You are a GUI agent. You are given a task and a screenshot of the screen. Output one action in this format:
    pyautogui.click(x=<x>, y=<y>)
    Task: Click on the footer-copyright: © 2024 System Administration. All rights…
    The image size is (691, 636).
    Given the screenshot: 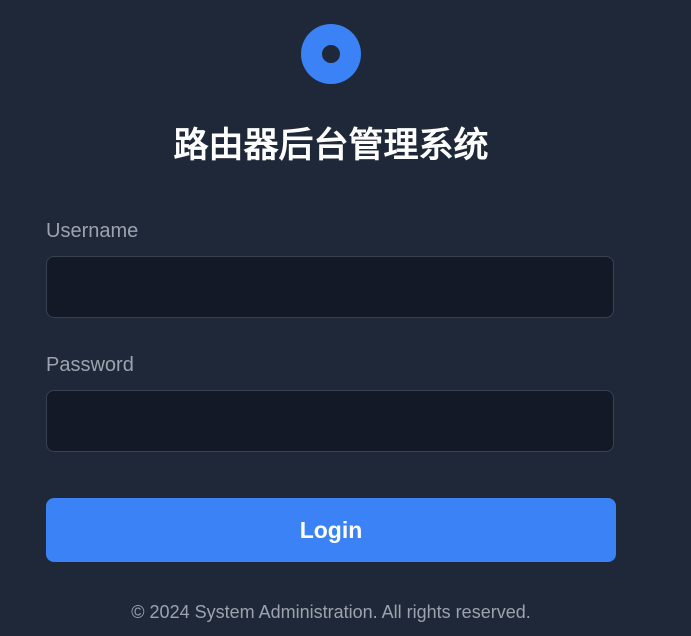 What is the action you would take?
    pyautogui.click(x=331, y=612)
    